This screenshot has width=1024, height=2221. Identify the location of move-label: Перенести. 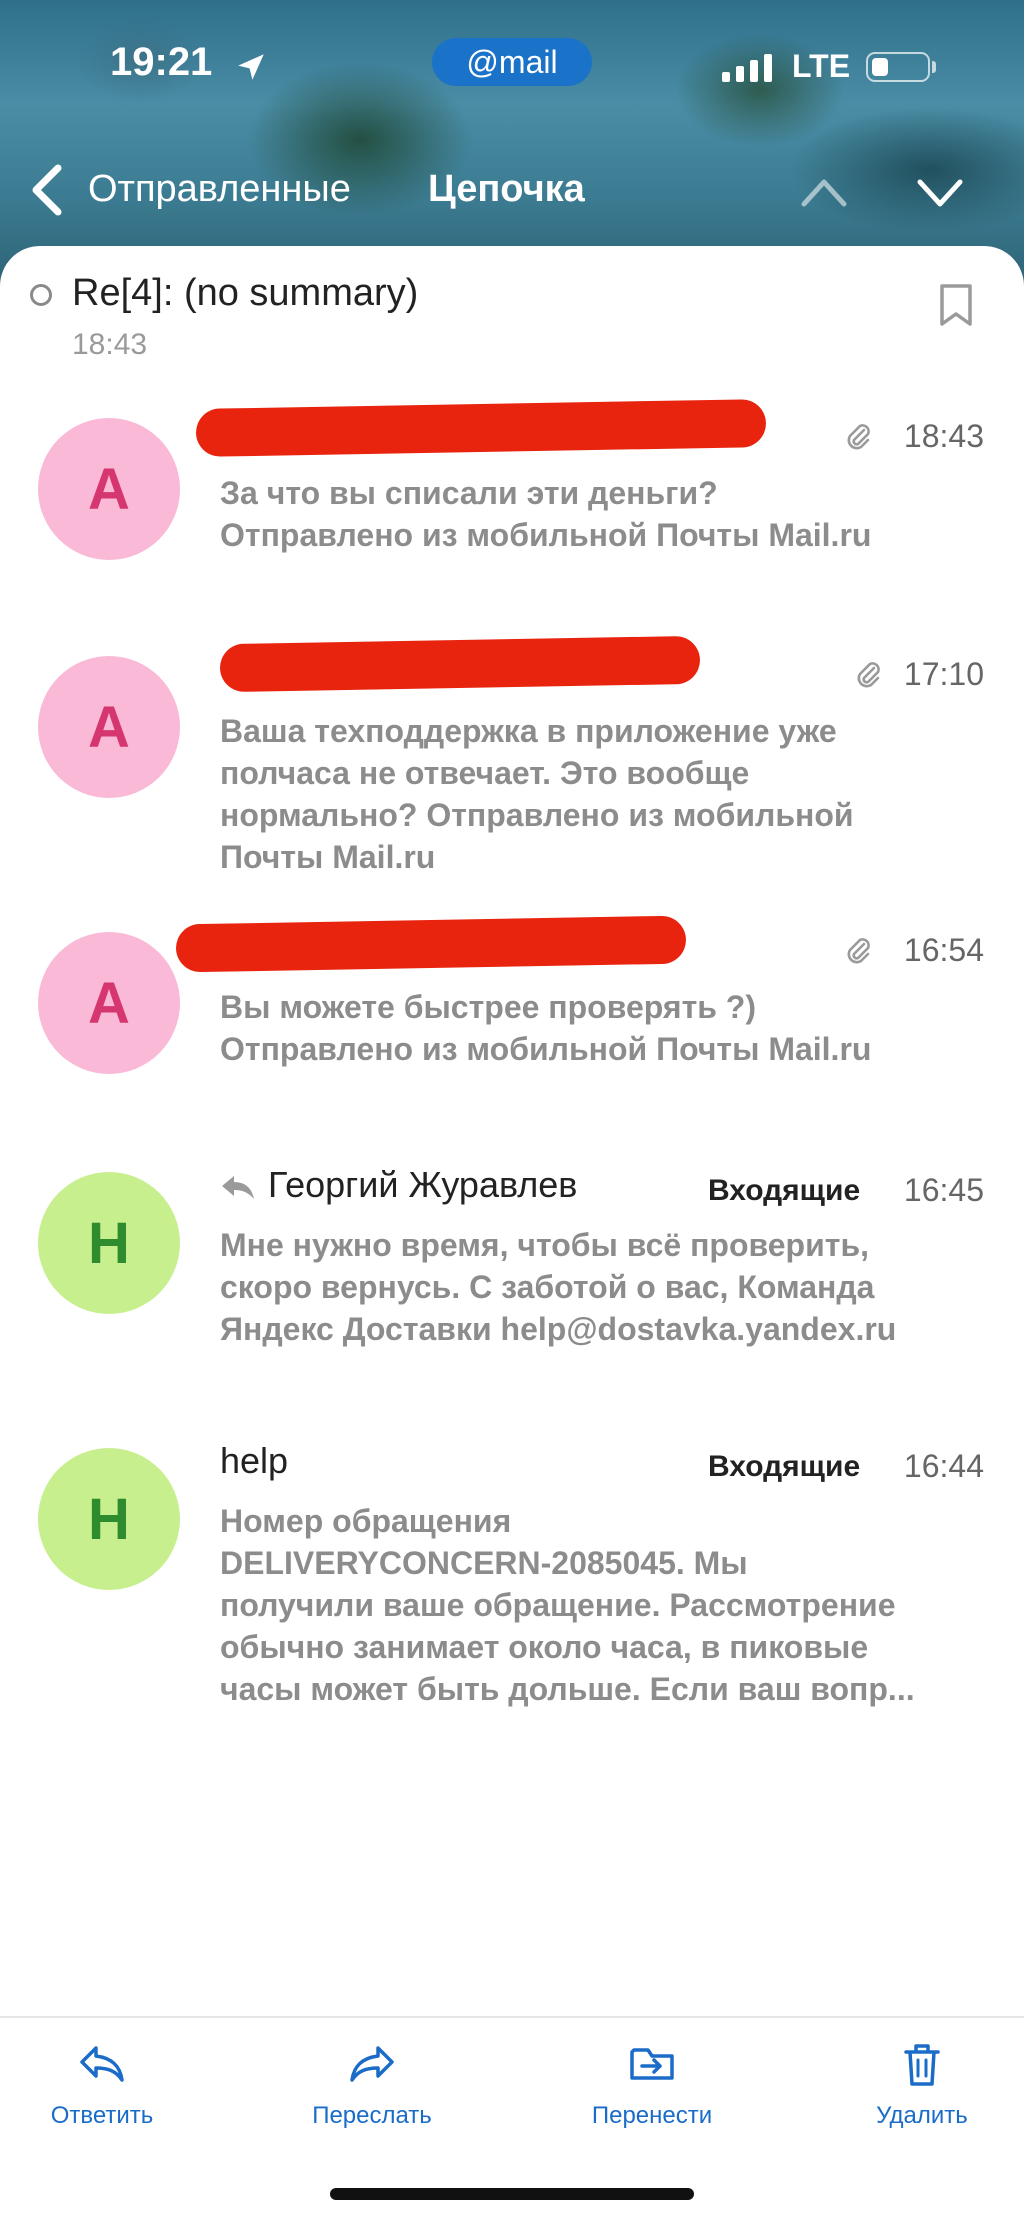
(652, 2115).